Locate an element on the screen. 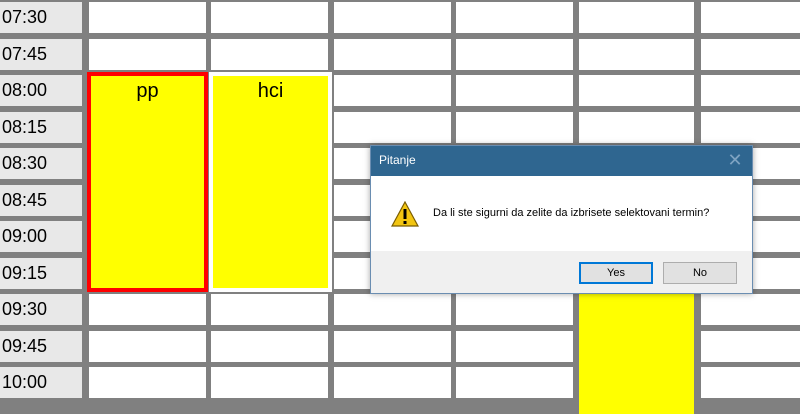  time-label: 07:30 is located at coordinates (41, 17).